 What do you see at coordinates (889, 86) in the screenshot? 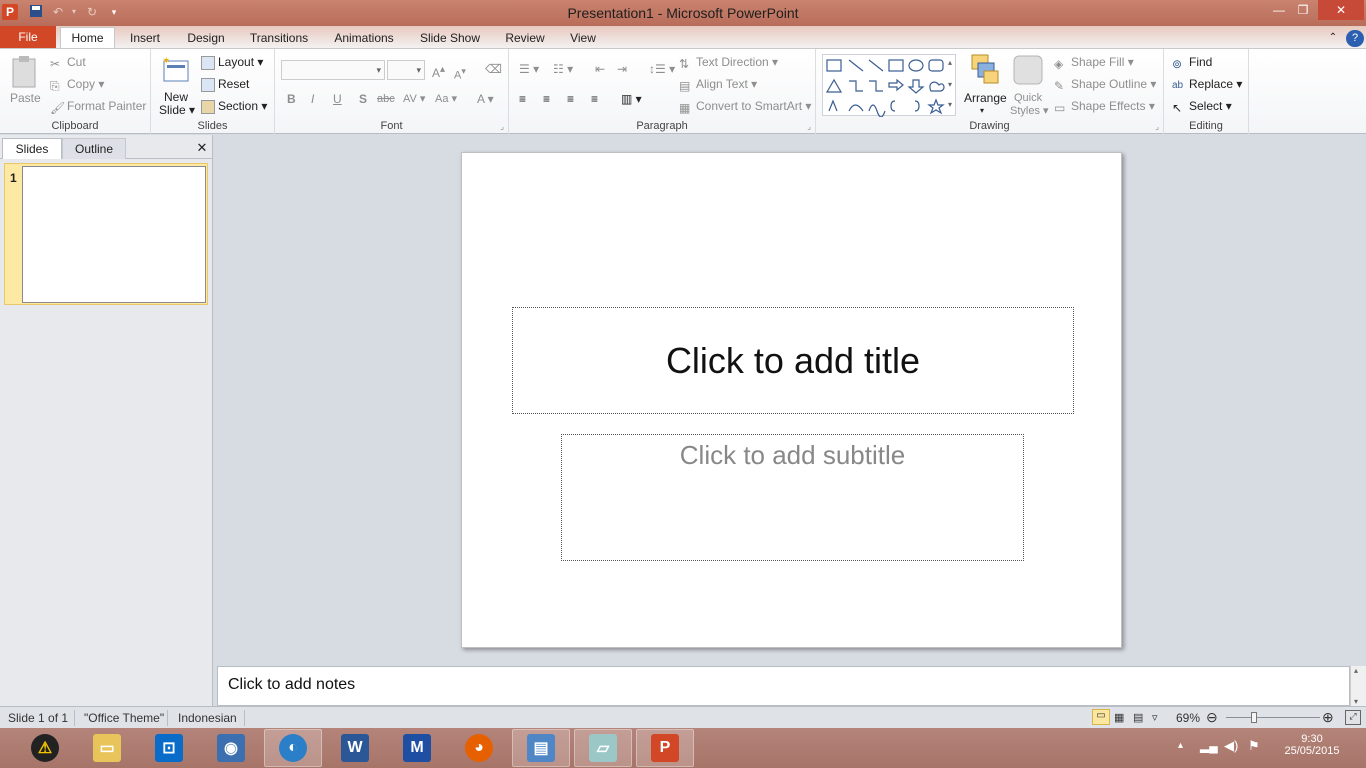
I see `shapes-gallery` at bounding box center [889, 86].